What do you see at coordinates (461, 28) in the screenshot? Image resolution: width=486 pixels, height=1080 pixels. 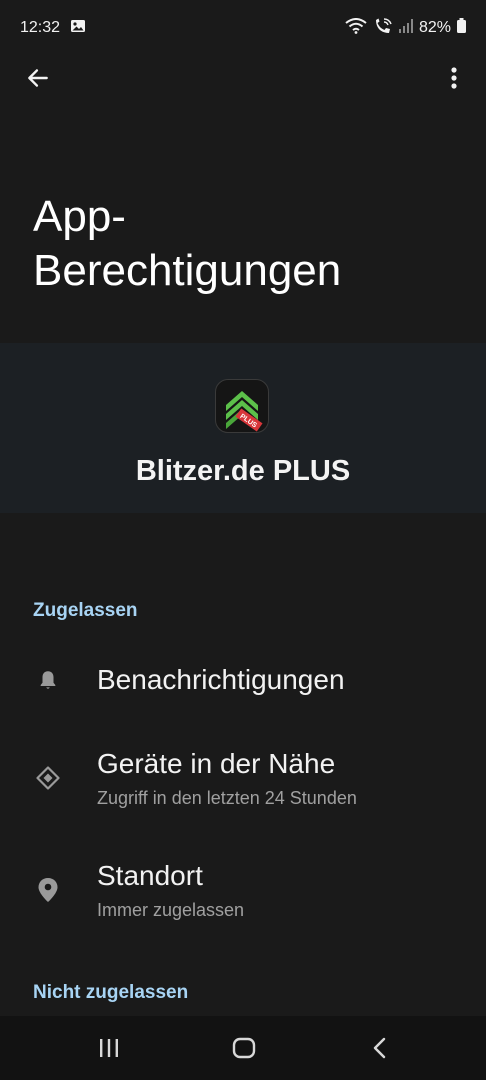 I see `battery-icon` at bounding box center [461, 28].